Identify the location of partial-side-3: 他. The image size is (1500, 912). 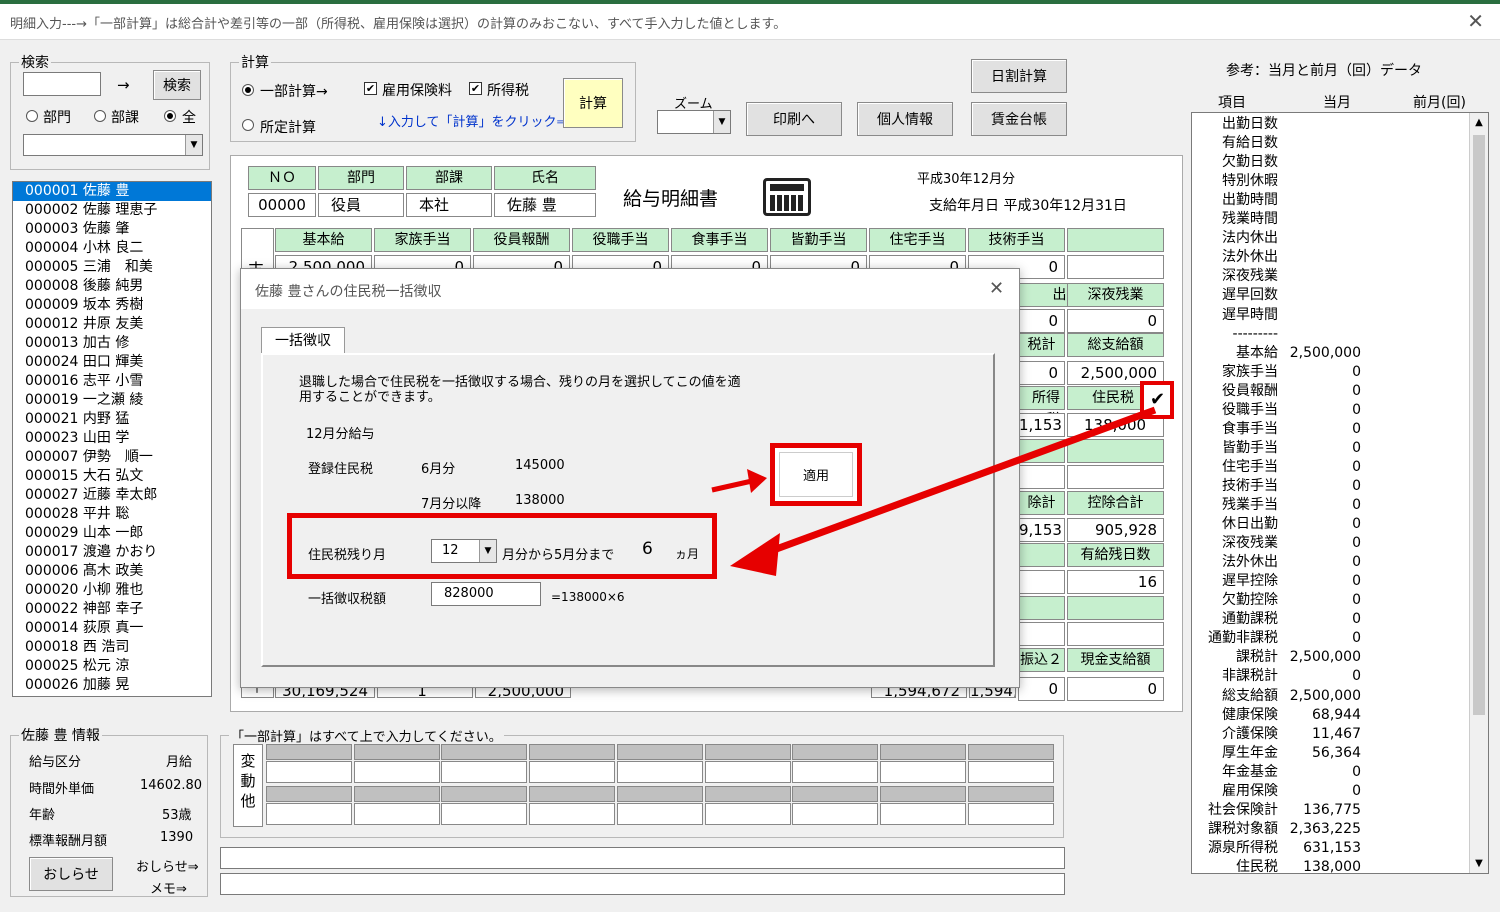
(248, 801).